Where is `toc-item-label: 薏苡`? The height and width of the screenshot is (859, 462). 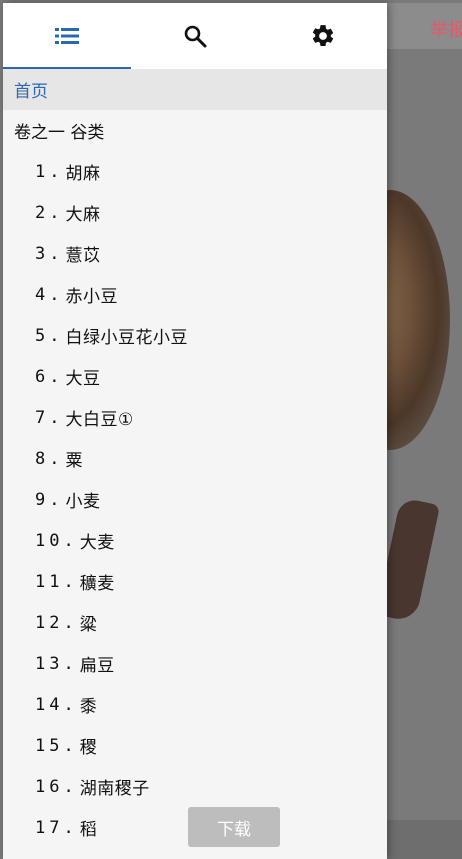 toc-item-label: 薏苡 is located at coordinates (83, 256).